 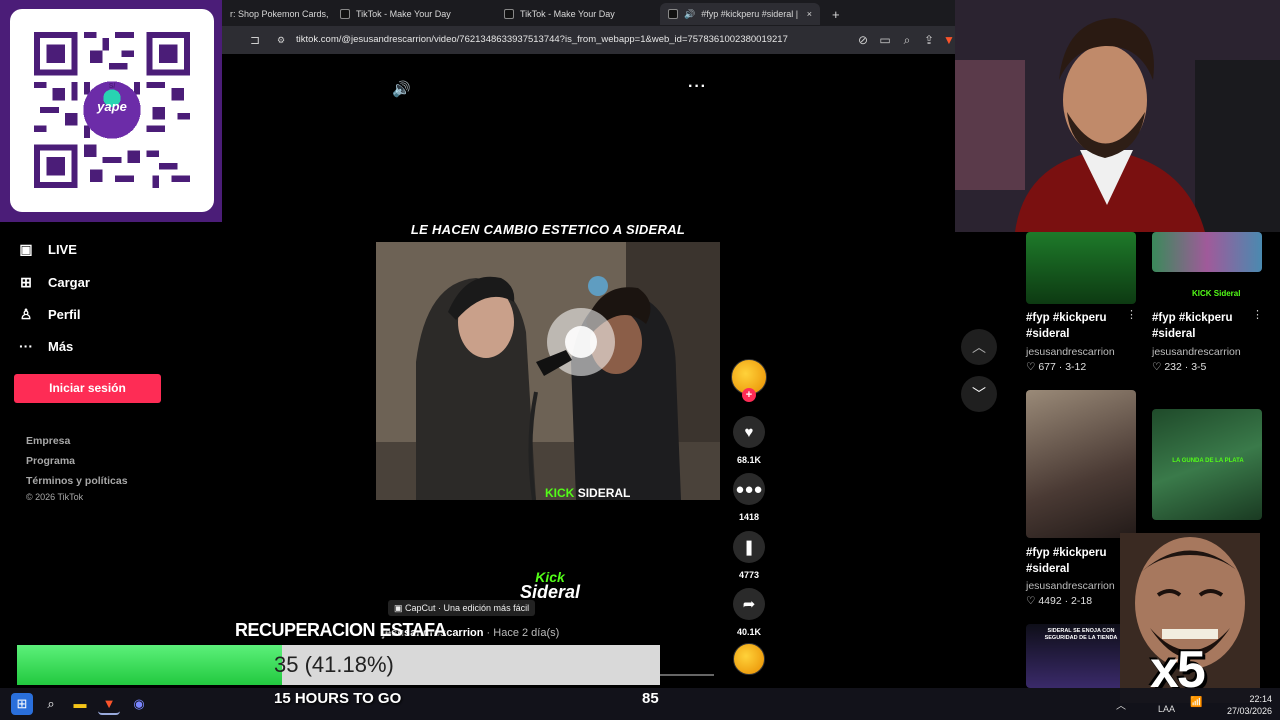 What do you see at coordinates (560, 493) in the screenshot?
I see `kick-text: KICK` at bounding box center [560, 493].